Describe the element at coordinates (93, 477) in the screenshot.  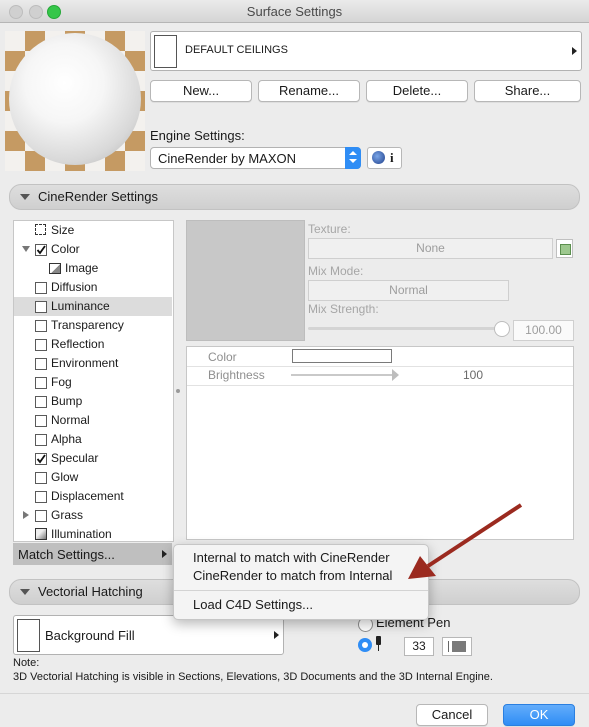
I see `channel-row-glow: Glow` at that location.